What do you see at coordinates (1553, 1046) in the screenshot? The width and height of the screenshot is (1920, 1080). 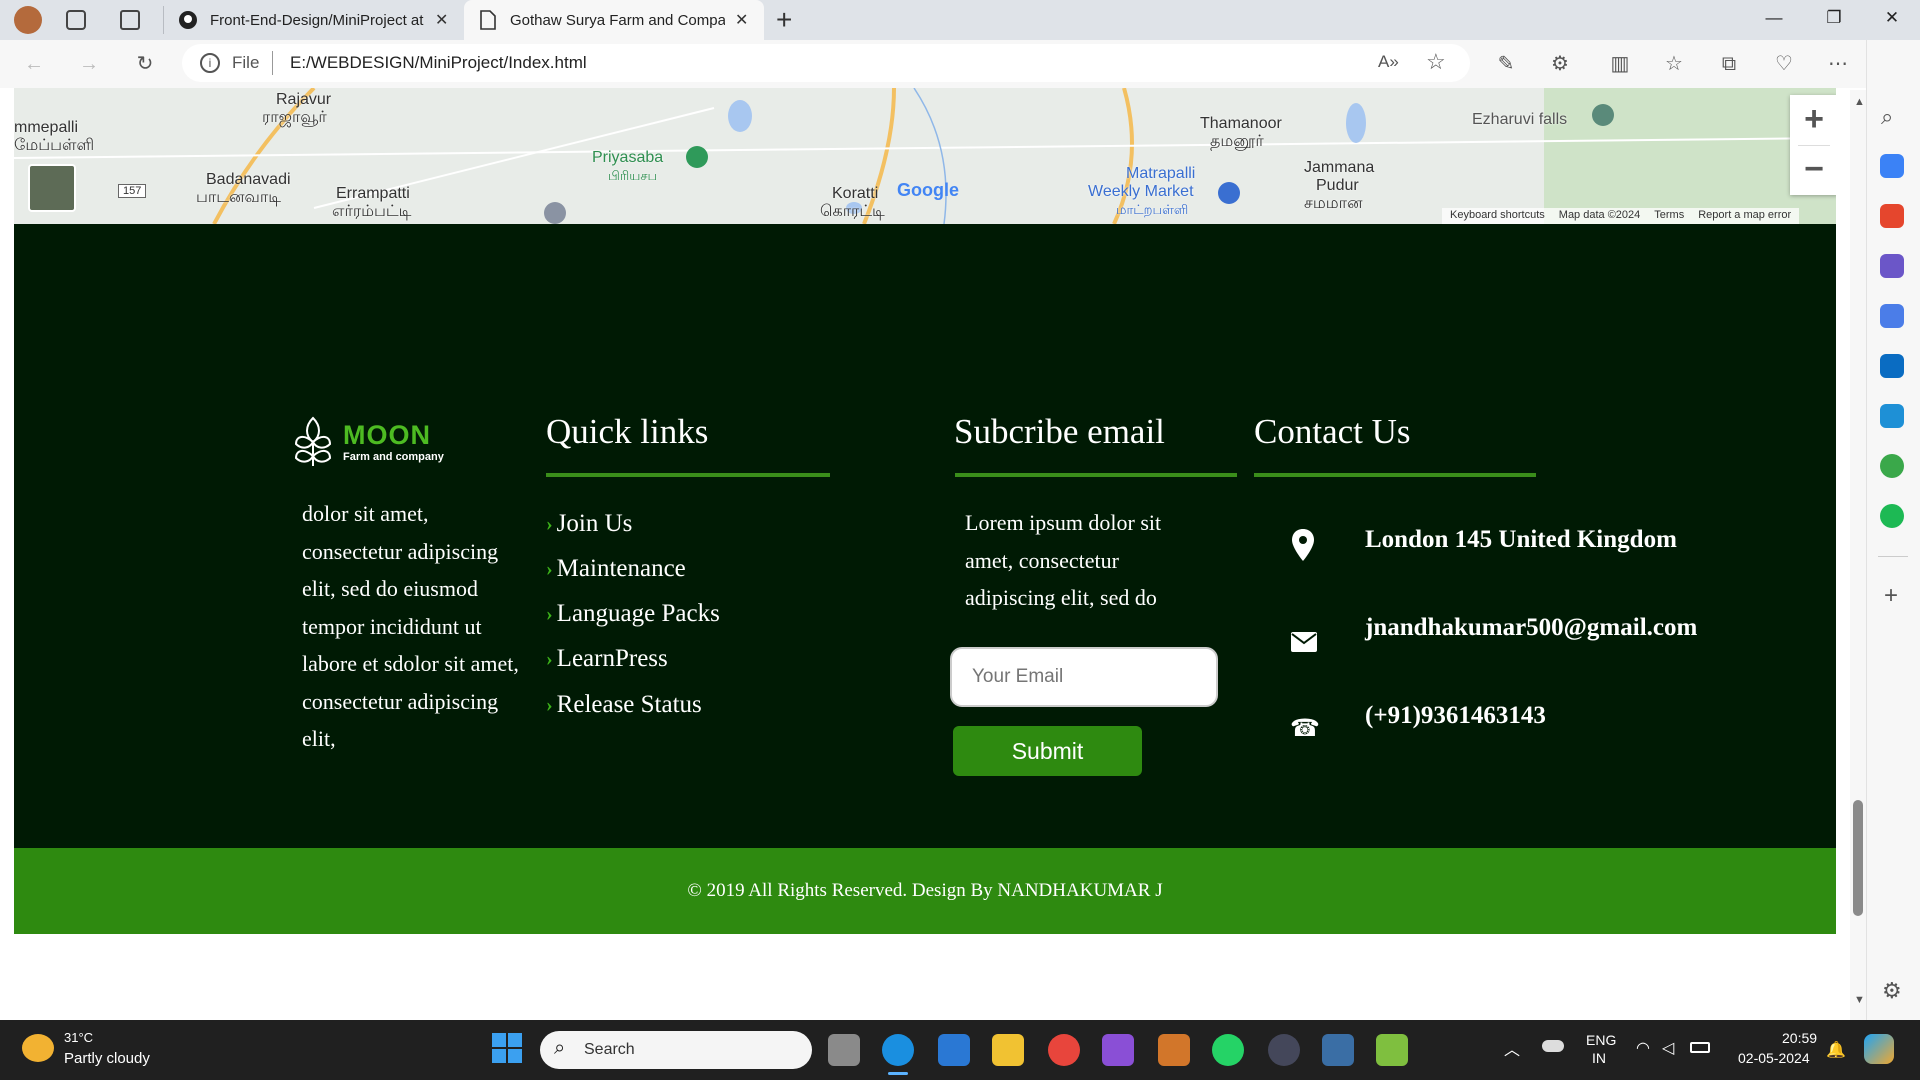 I see `onedrive-icon` at bounding box center [1553, 1046].